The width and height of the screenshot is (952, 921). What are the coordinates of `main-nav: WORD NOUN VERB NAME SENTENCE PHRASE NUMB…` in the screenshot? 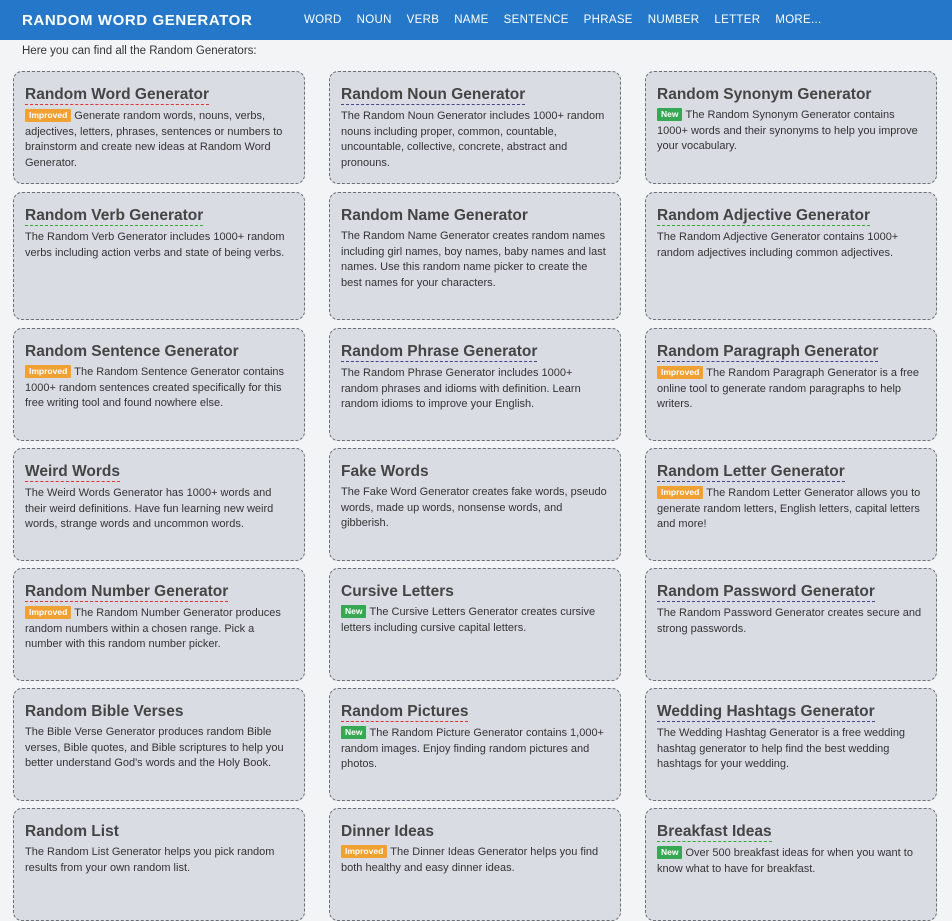 It's located at (570, 20).